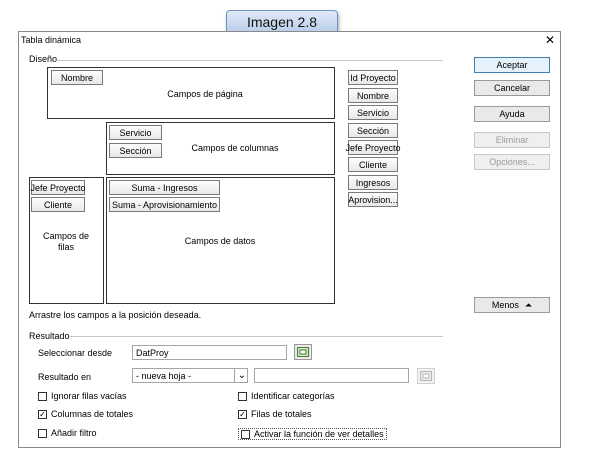 The height and width of the screenshot is (468, 590). Describe the element at coordinates (256, 336) in the screenshot. I see `result-separator` at that location.